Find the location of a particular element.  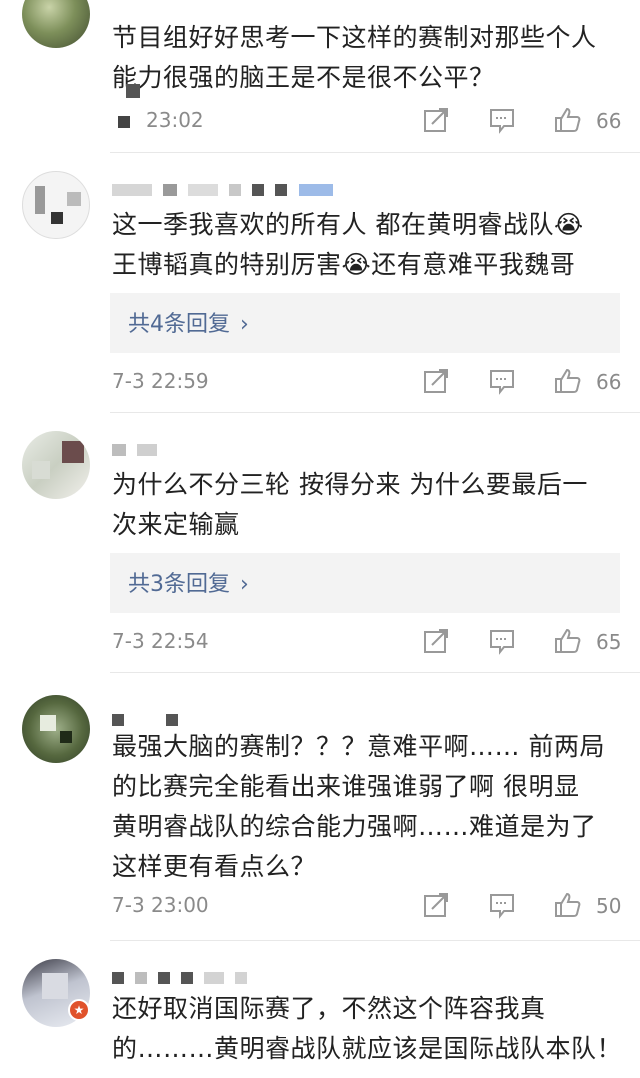

comment-text: 还好取消国际赛了，不然这个阵容我真 的………黄明睿战队就应该是国际战队本队！ is located at coordinates (369, 1029).